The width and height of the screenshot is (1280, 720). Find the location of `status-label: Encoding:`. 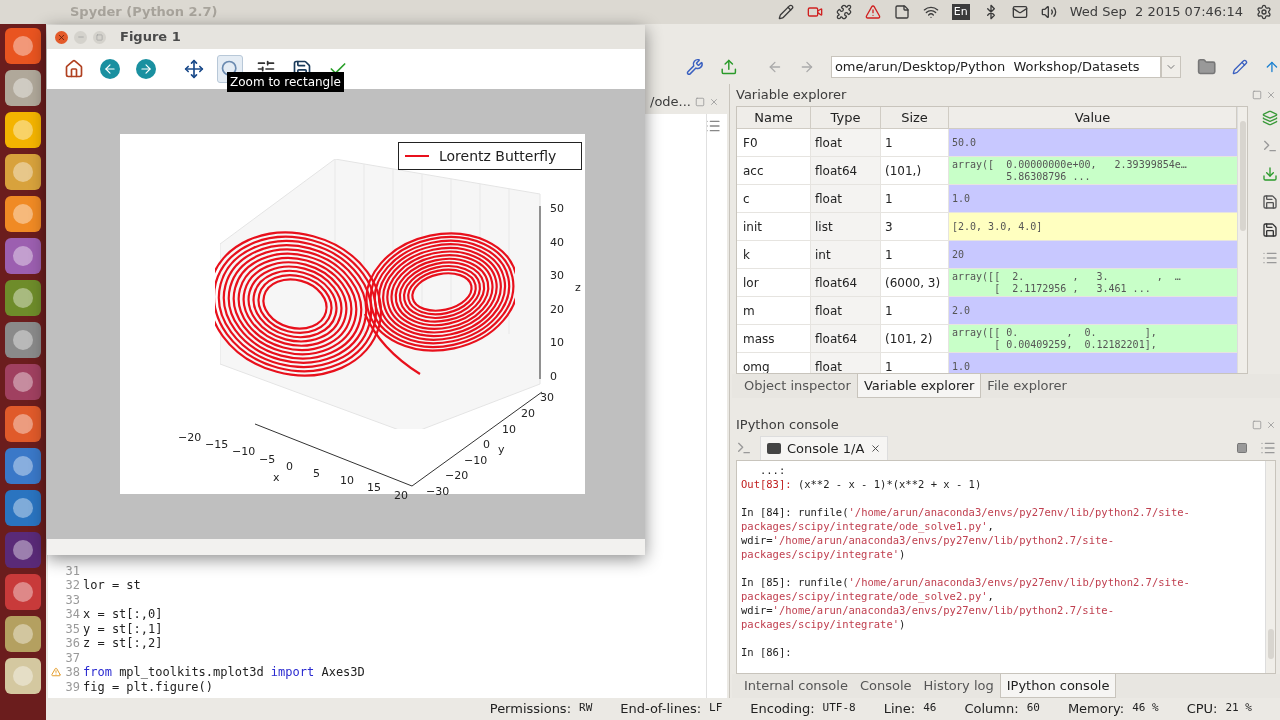

status-label: Encoding: is located at coordinates (782, 709).